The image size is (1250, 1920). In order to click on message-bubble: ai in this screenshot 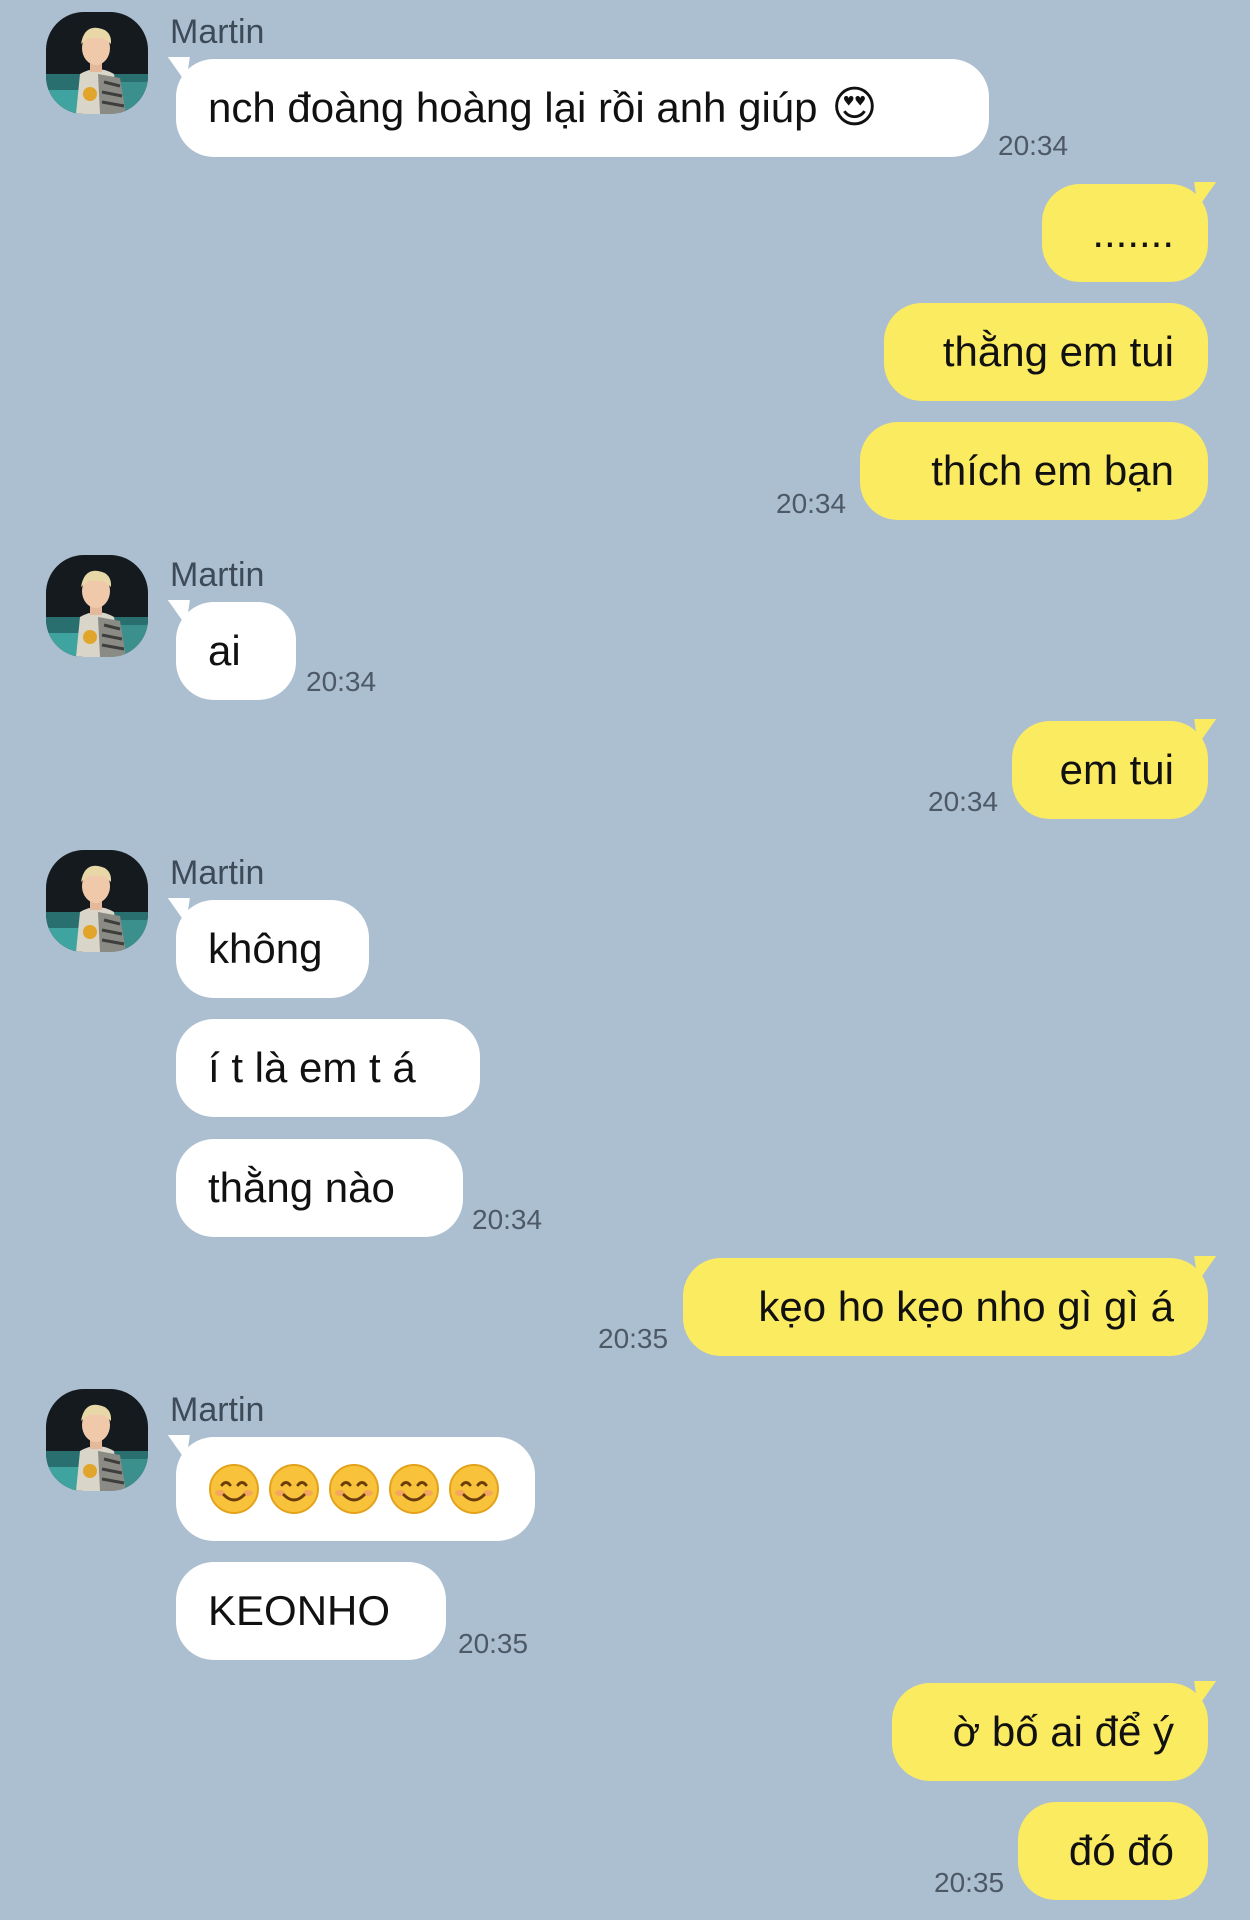, I will do `click(236, 651)`.